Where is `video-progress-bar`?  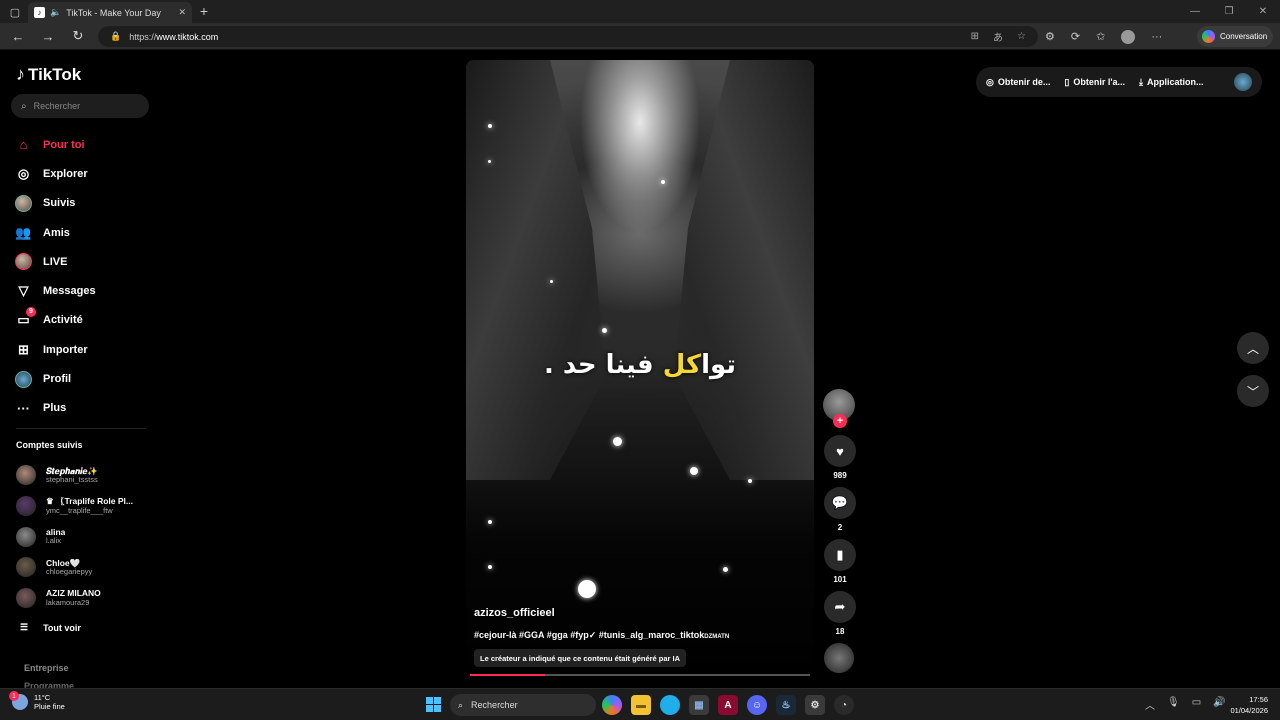 video-progress-bar is located at coordinates (640, 675).